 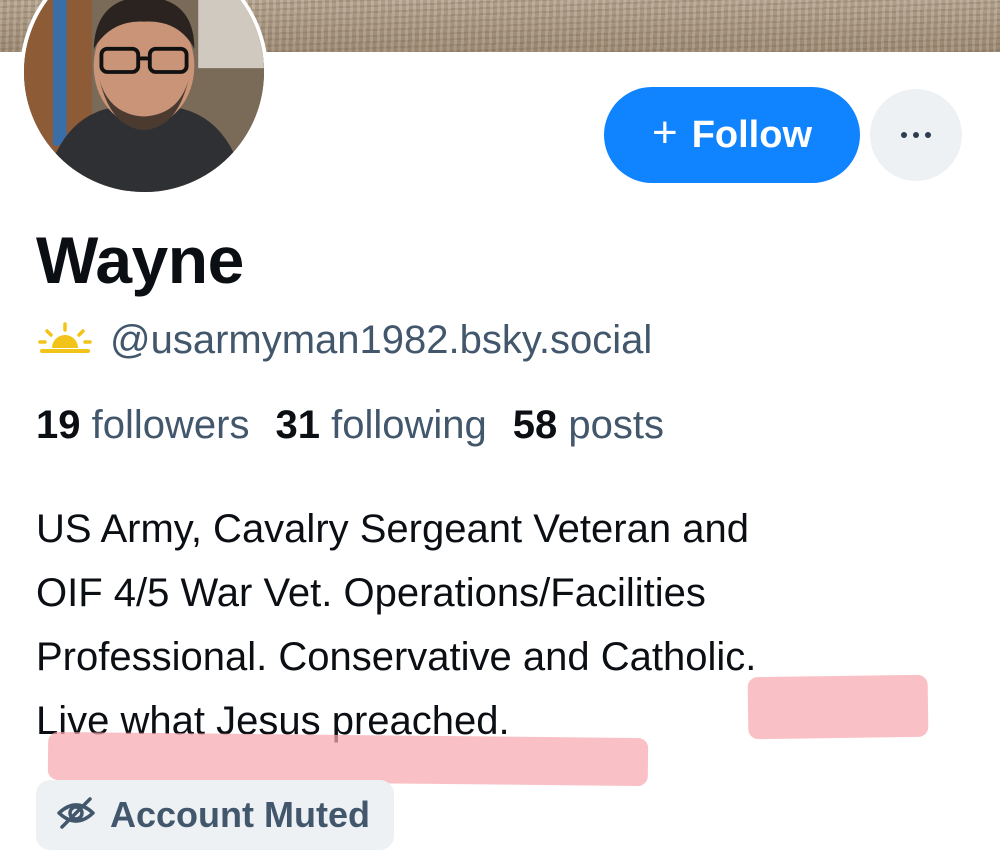 I want to click on posts-stat: 58 posts, so click(x=588, y=425).